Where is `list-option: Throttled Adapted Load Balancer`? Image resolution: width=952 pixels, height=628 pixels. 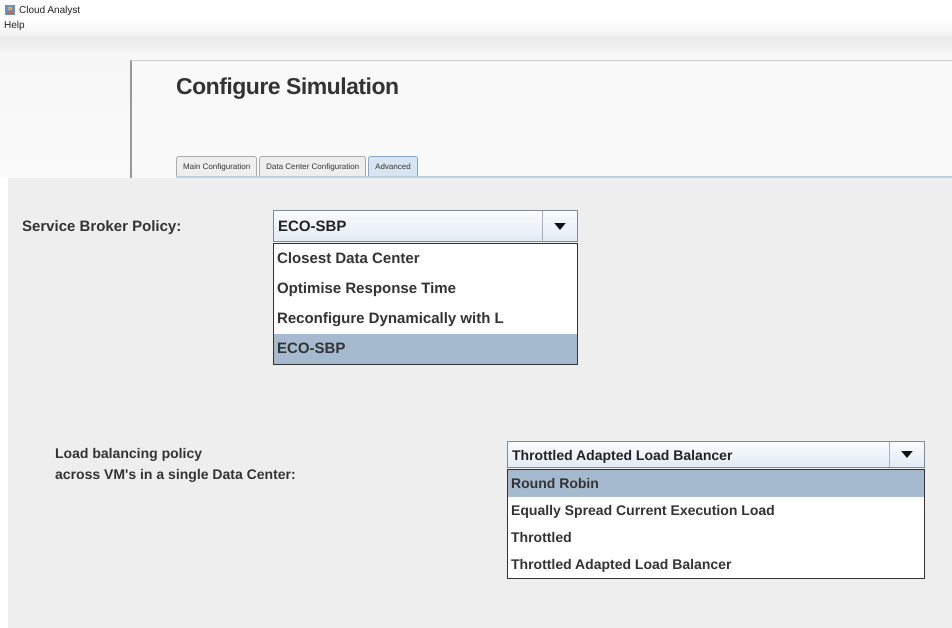 list-option: Throttled Adapted Load Balancer is located at coordinates (716, 564).